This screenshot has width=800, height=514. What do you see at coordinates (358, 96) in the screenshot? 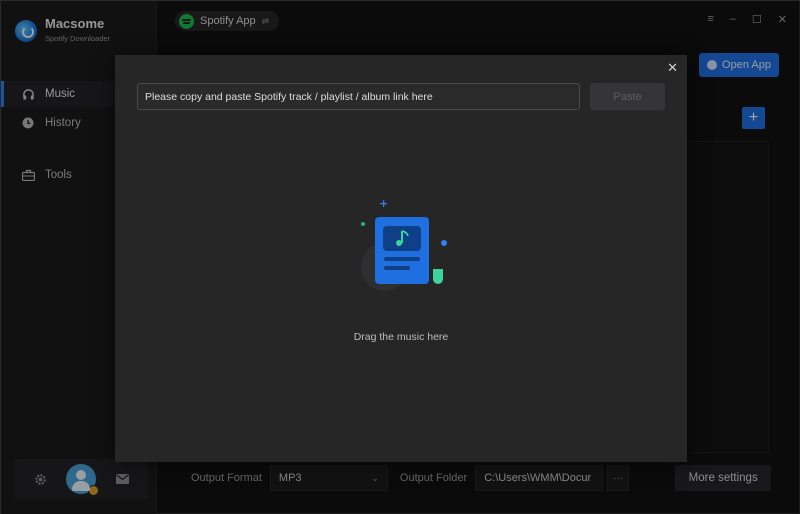
I see `link-input` at bounding box center [358, 96].